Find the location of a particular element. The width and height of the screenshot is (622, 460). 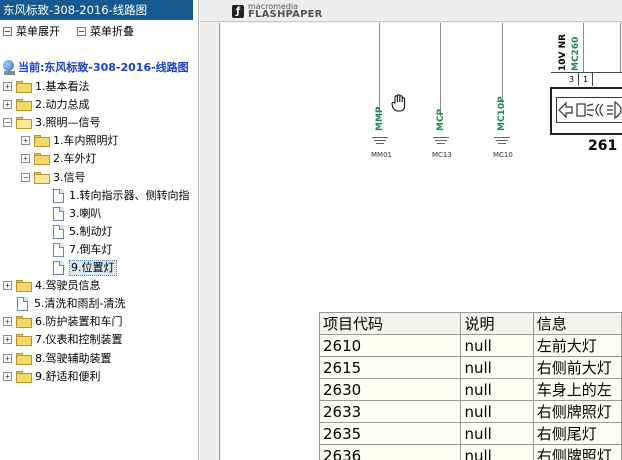

hand-cursor-icon is located at coordinates (398, 103).